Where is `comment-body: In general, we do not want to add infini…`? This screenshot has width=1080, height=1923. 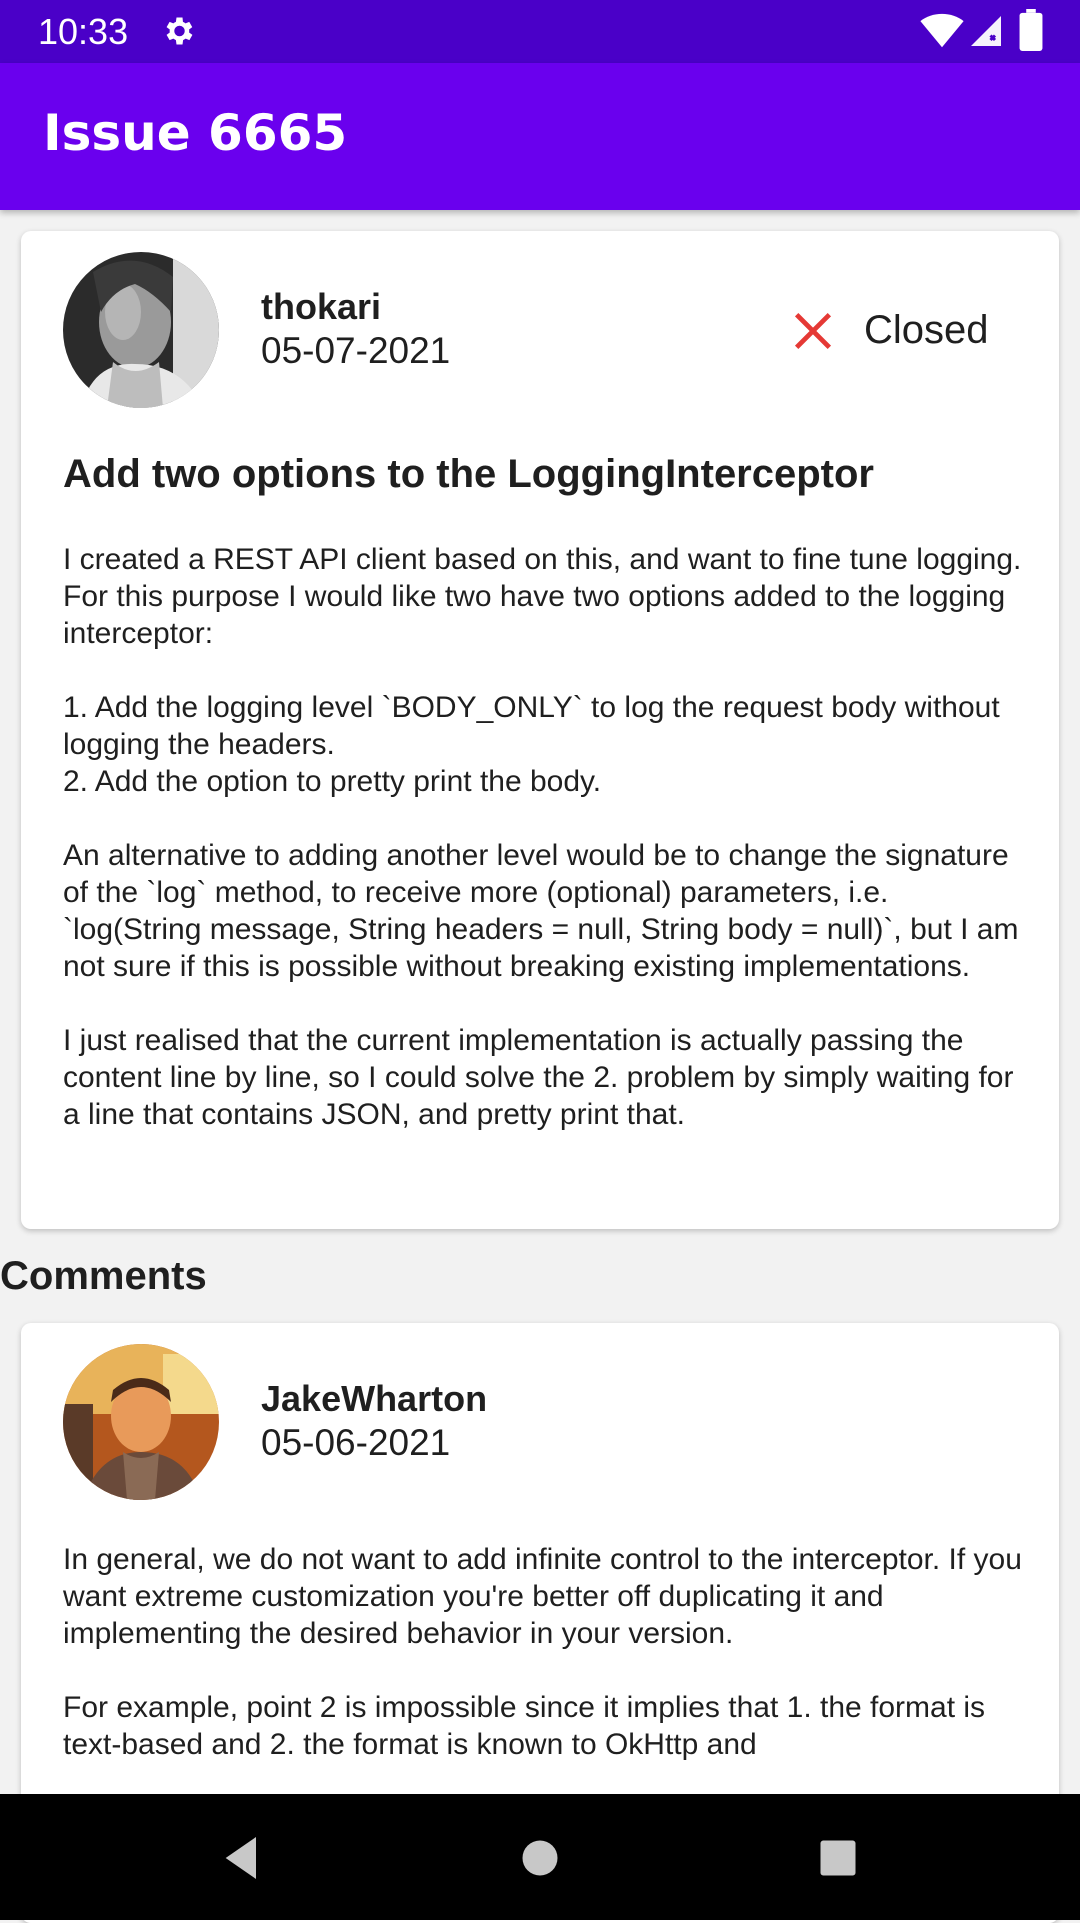 comment-body: In general, we do not want to add infini… is located at coordinates (542, 1652).